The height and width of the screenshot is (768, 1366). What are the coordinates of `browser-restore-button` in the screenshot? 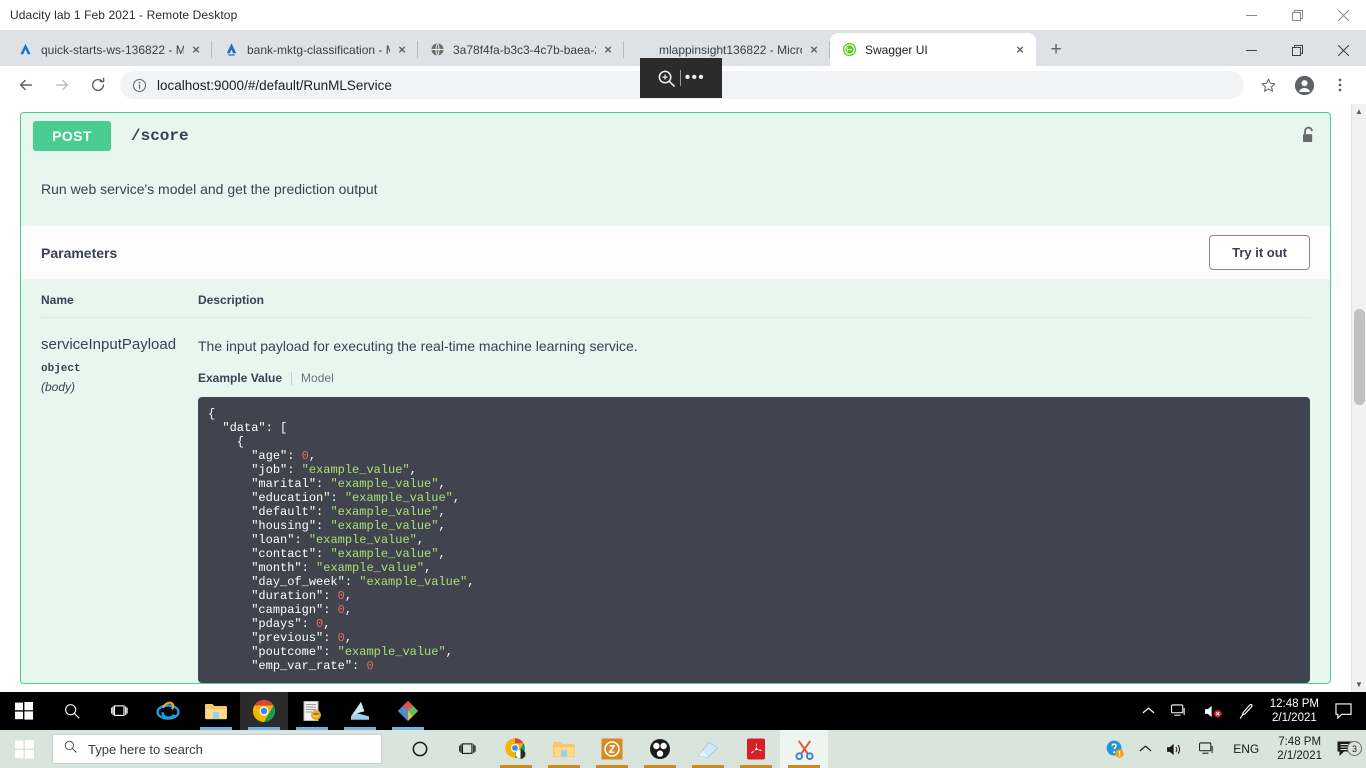 It's located at (1297, 50).